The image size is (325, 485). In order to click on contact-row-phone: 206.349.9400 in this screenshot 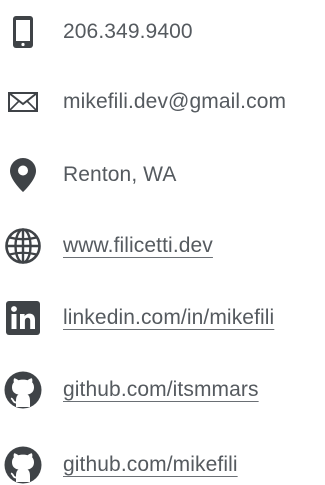, I will do `click(162, 32)`.